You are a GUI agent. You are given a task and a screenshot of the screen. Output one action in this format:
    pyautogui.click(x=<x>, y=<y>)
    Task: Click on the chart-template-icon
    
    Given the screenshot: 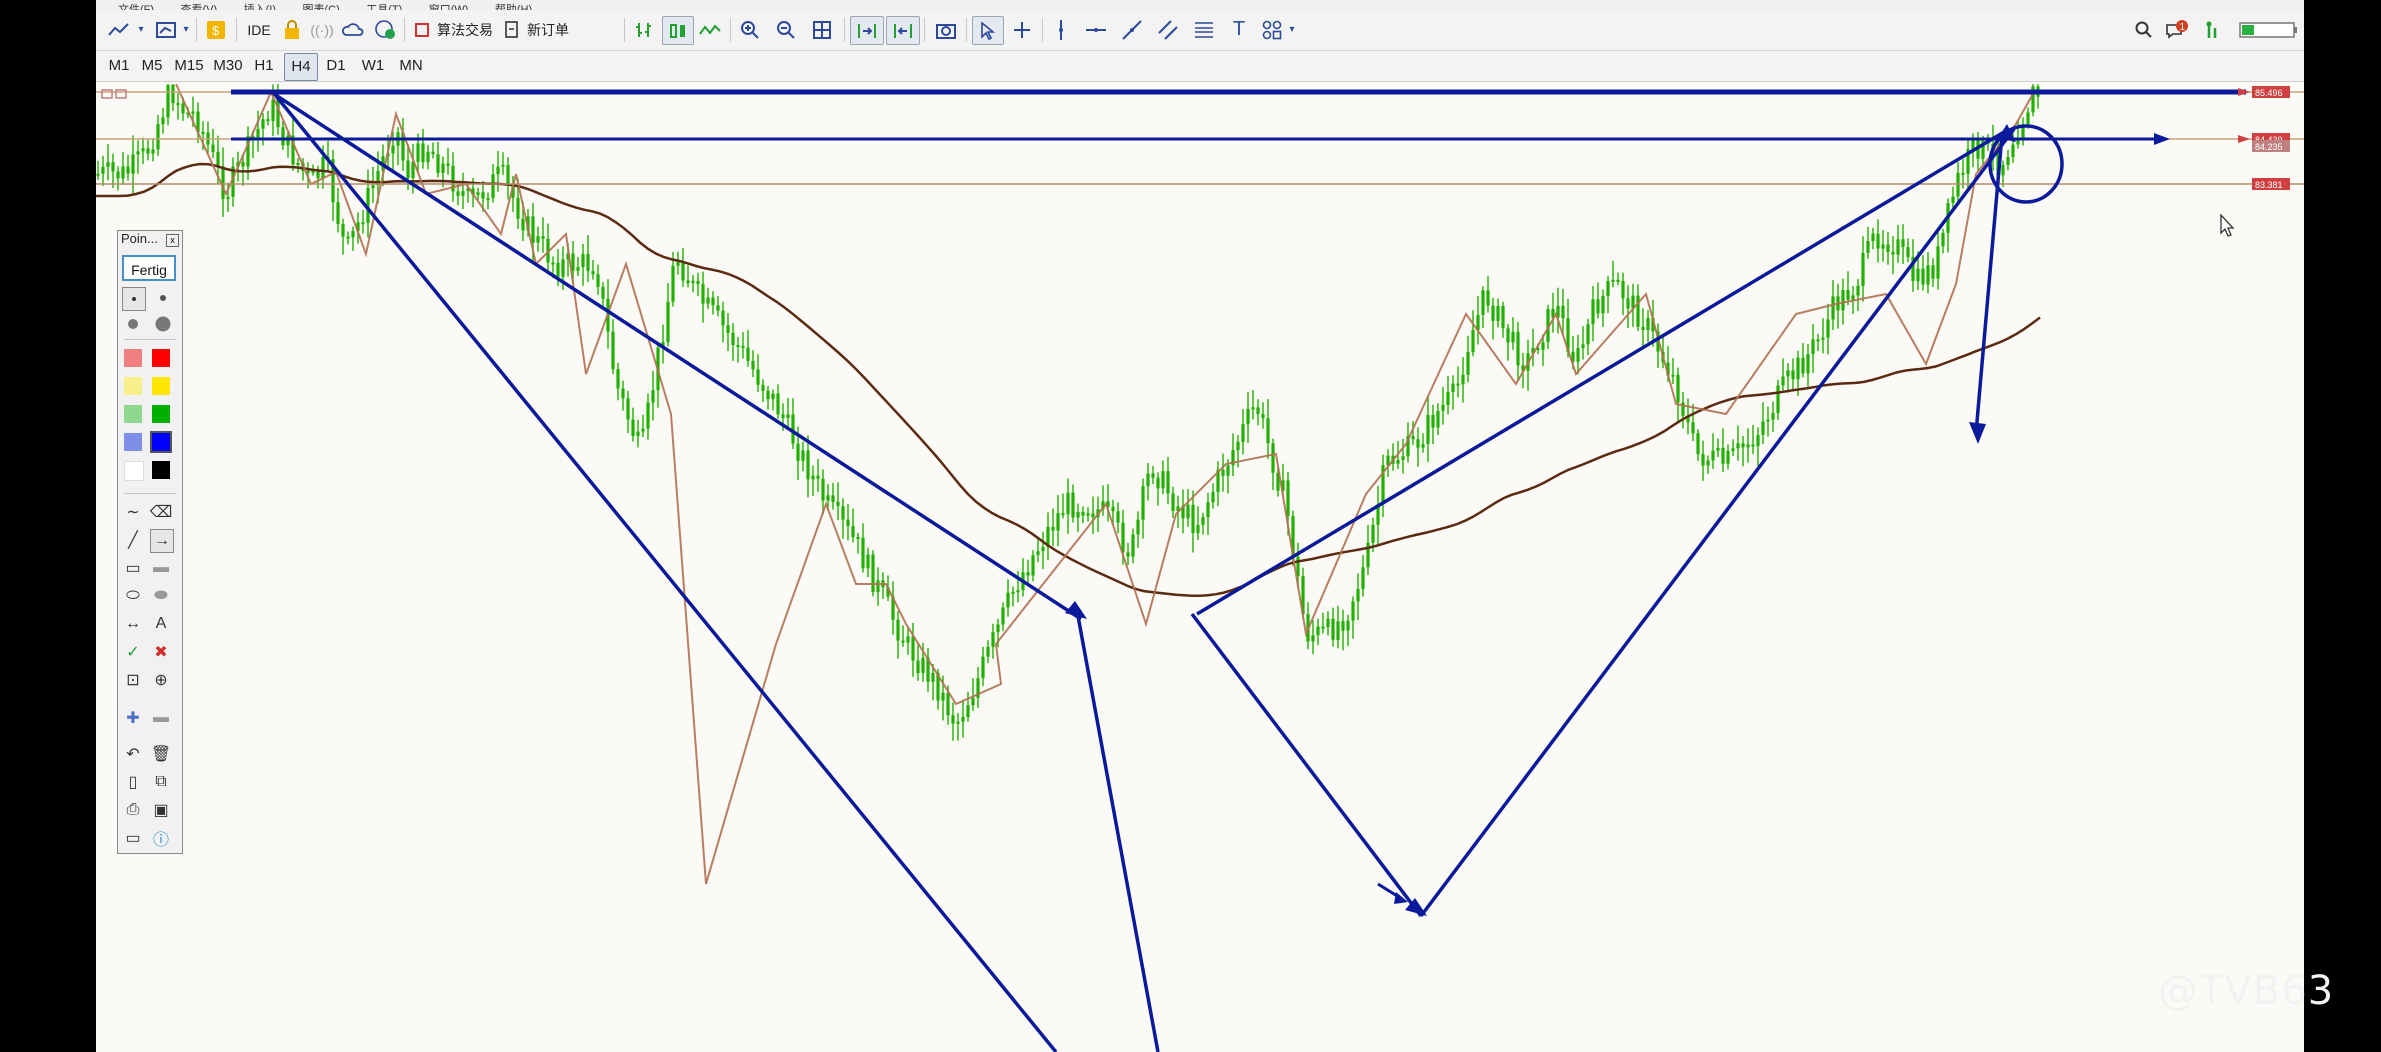 What is the action you would take?
    pyautogui.click(x=166, y=29)
    